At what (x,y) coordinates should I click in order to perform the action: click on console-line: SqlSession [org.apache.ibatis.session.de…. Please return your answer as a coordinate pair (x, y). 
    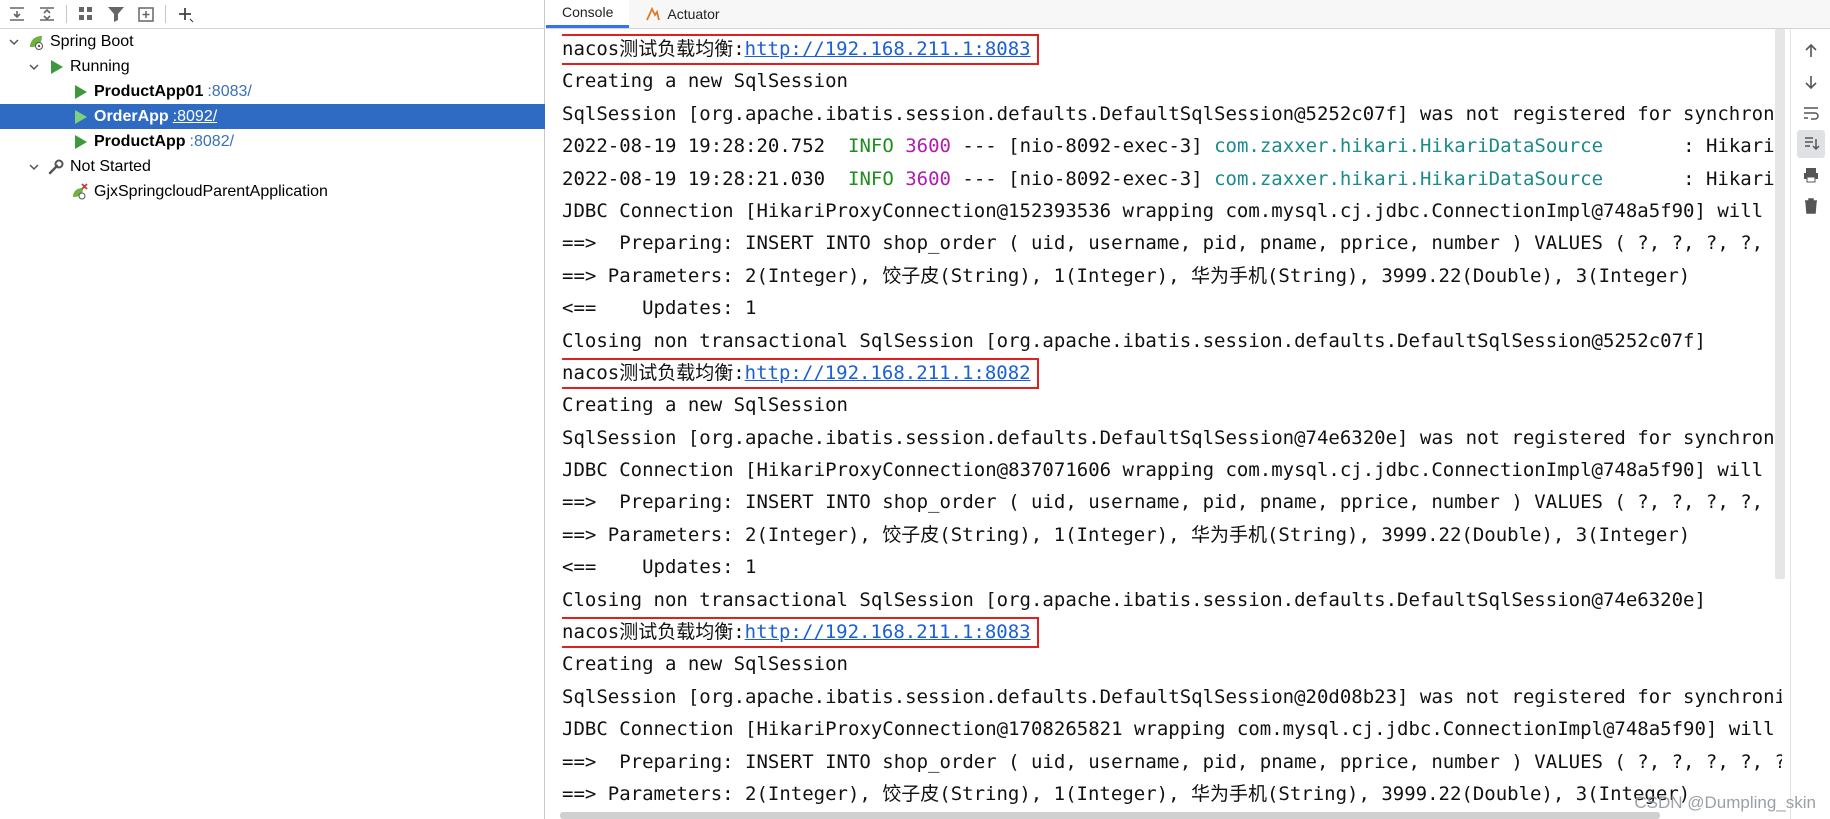
    Looking at the image, I should click on (1172, 438).